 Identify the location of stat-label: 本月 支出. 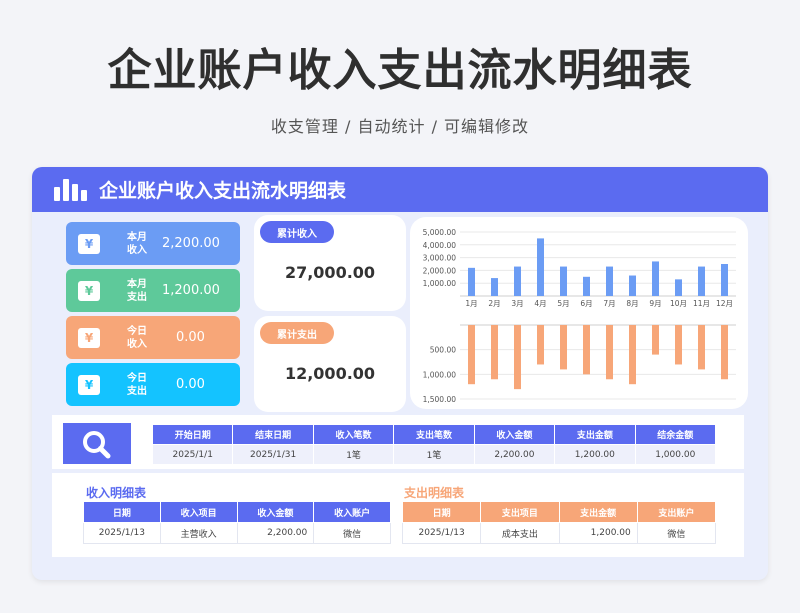
(137, 290).